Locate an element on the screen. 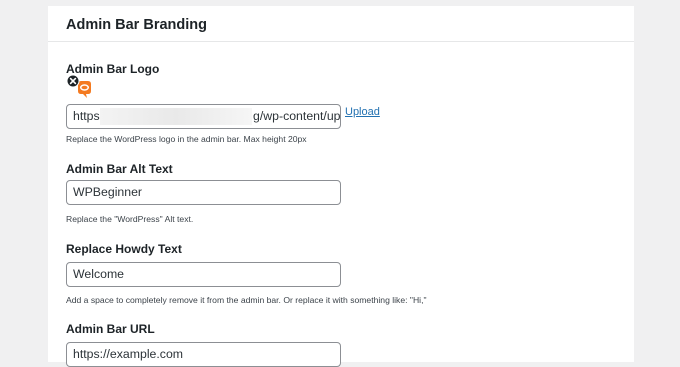  bar-url-label: Admin Bar URL is located at coordinates (110, 329).